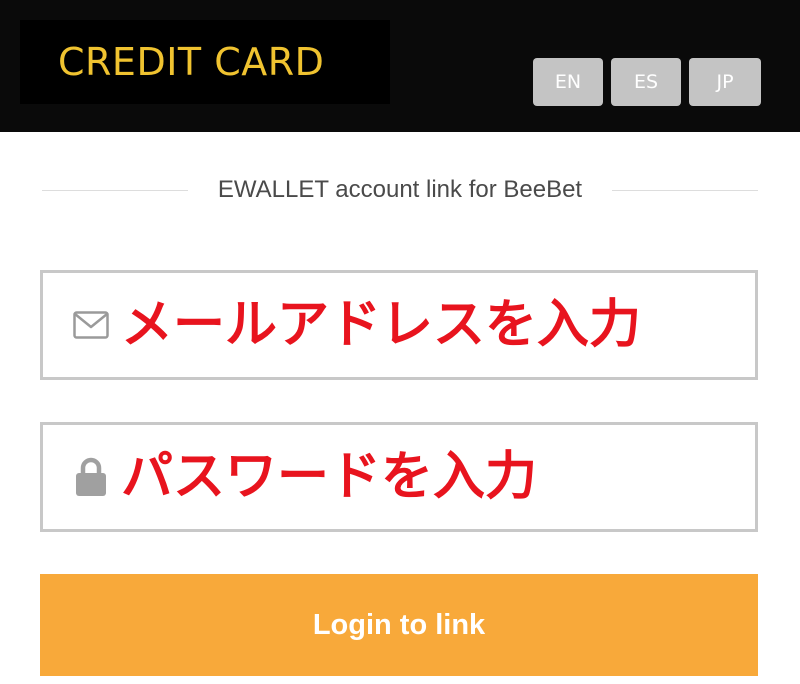 Image resolution: width=800 pixels, height=684 pixels. What do you see at coordinates (399, 625) in the screenshot?
I see `login-to-link-button: Login to link` at bounding box center [399, 625].